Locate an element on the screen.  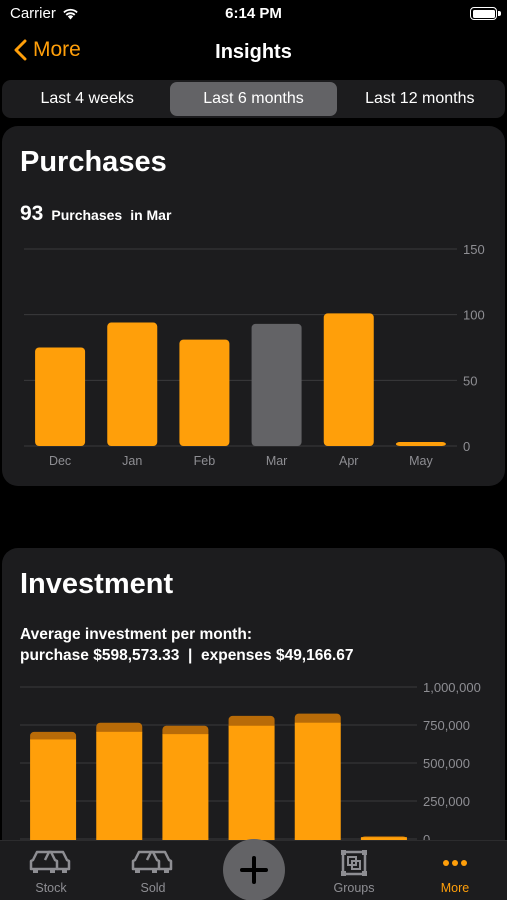
tab-groups: Groups is located at coordinates (354, 870).